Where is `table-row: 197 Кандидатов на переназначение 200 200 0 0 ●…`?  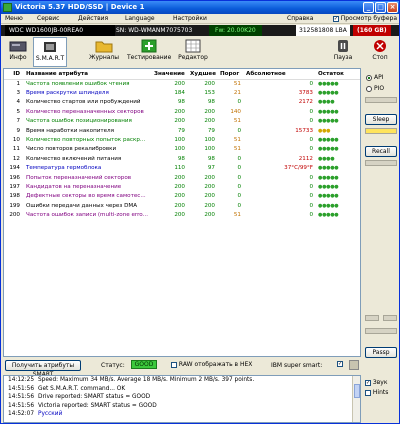 table-row: 197 Кандидатов на переназначение 200 200 0 0 ●… is located at coordinates (182, 186).